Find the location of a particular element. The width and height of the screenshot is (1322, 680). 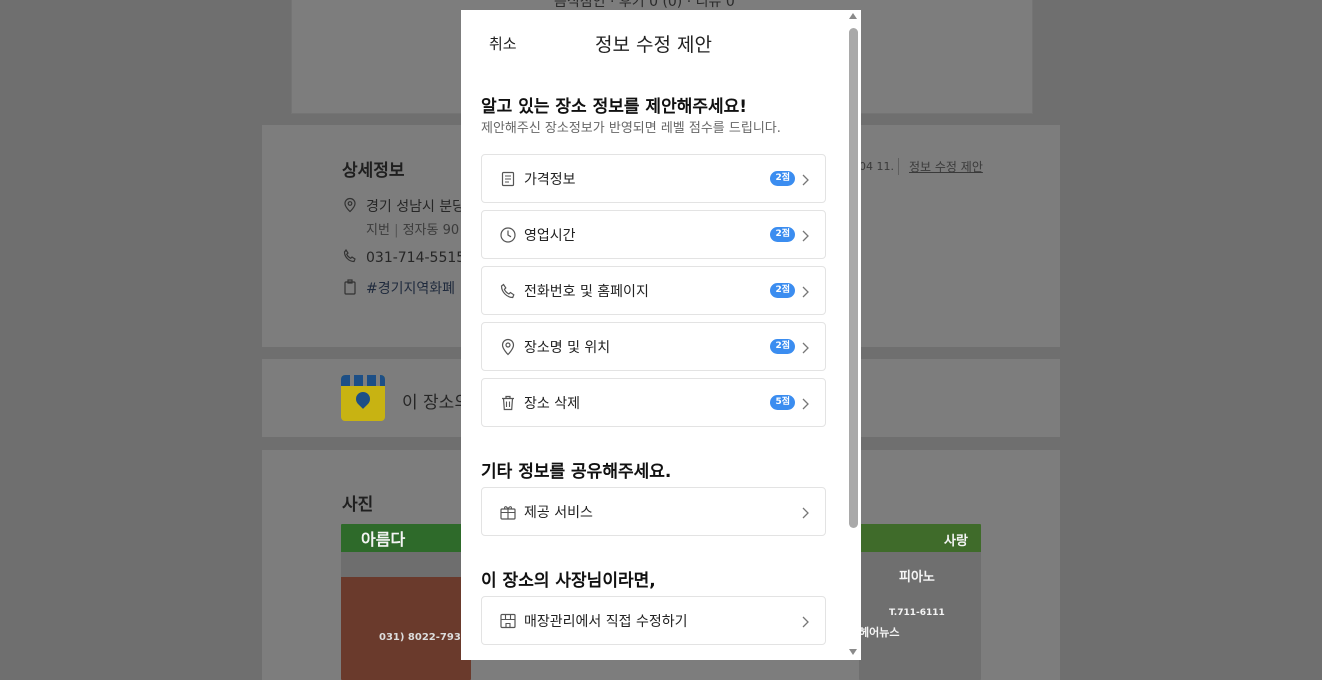

detail-phone: 031-714-5515 is located at coordinates (415, 258).